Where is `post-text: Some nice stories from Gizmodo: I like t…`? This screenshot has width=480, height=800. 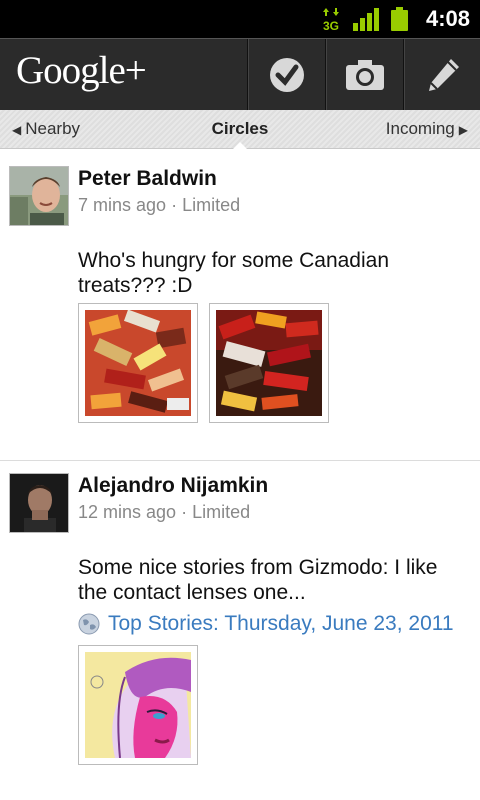 post-text: Some nice stories from Gizmodo: I like t… is located at coordinates (258, 580).